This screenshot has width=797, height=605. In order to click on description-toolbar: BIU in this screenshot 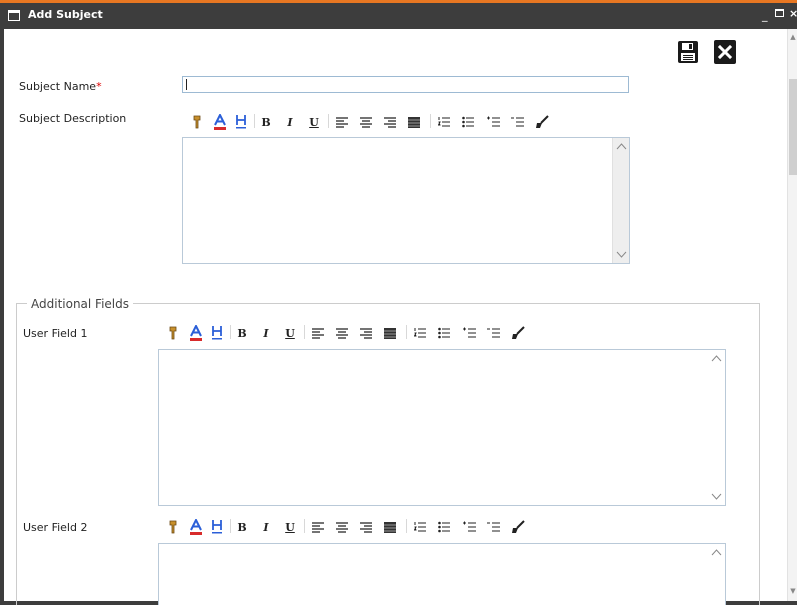, I will do `click(410, 122)`.